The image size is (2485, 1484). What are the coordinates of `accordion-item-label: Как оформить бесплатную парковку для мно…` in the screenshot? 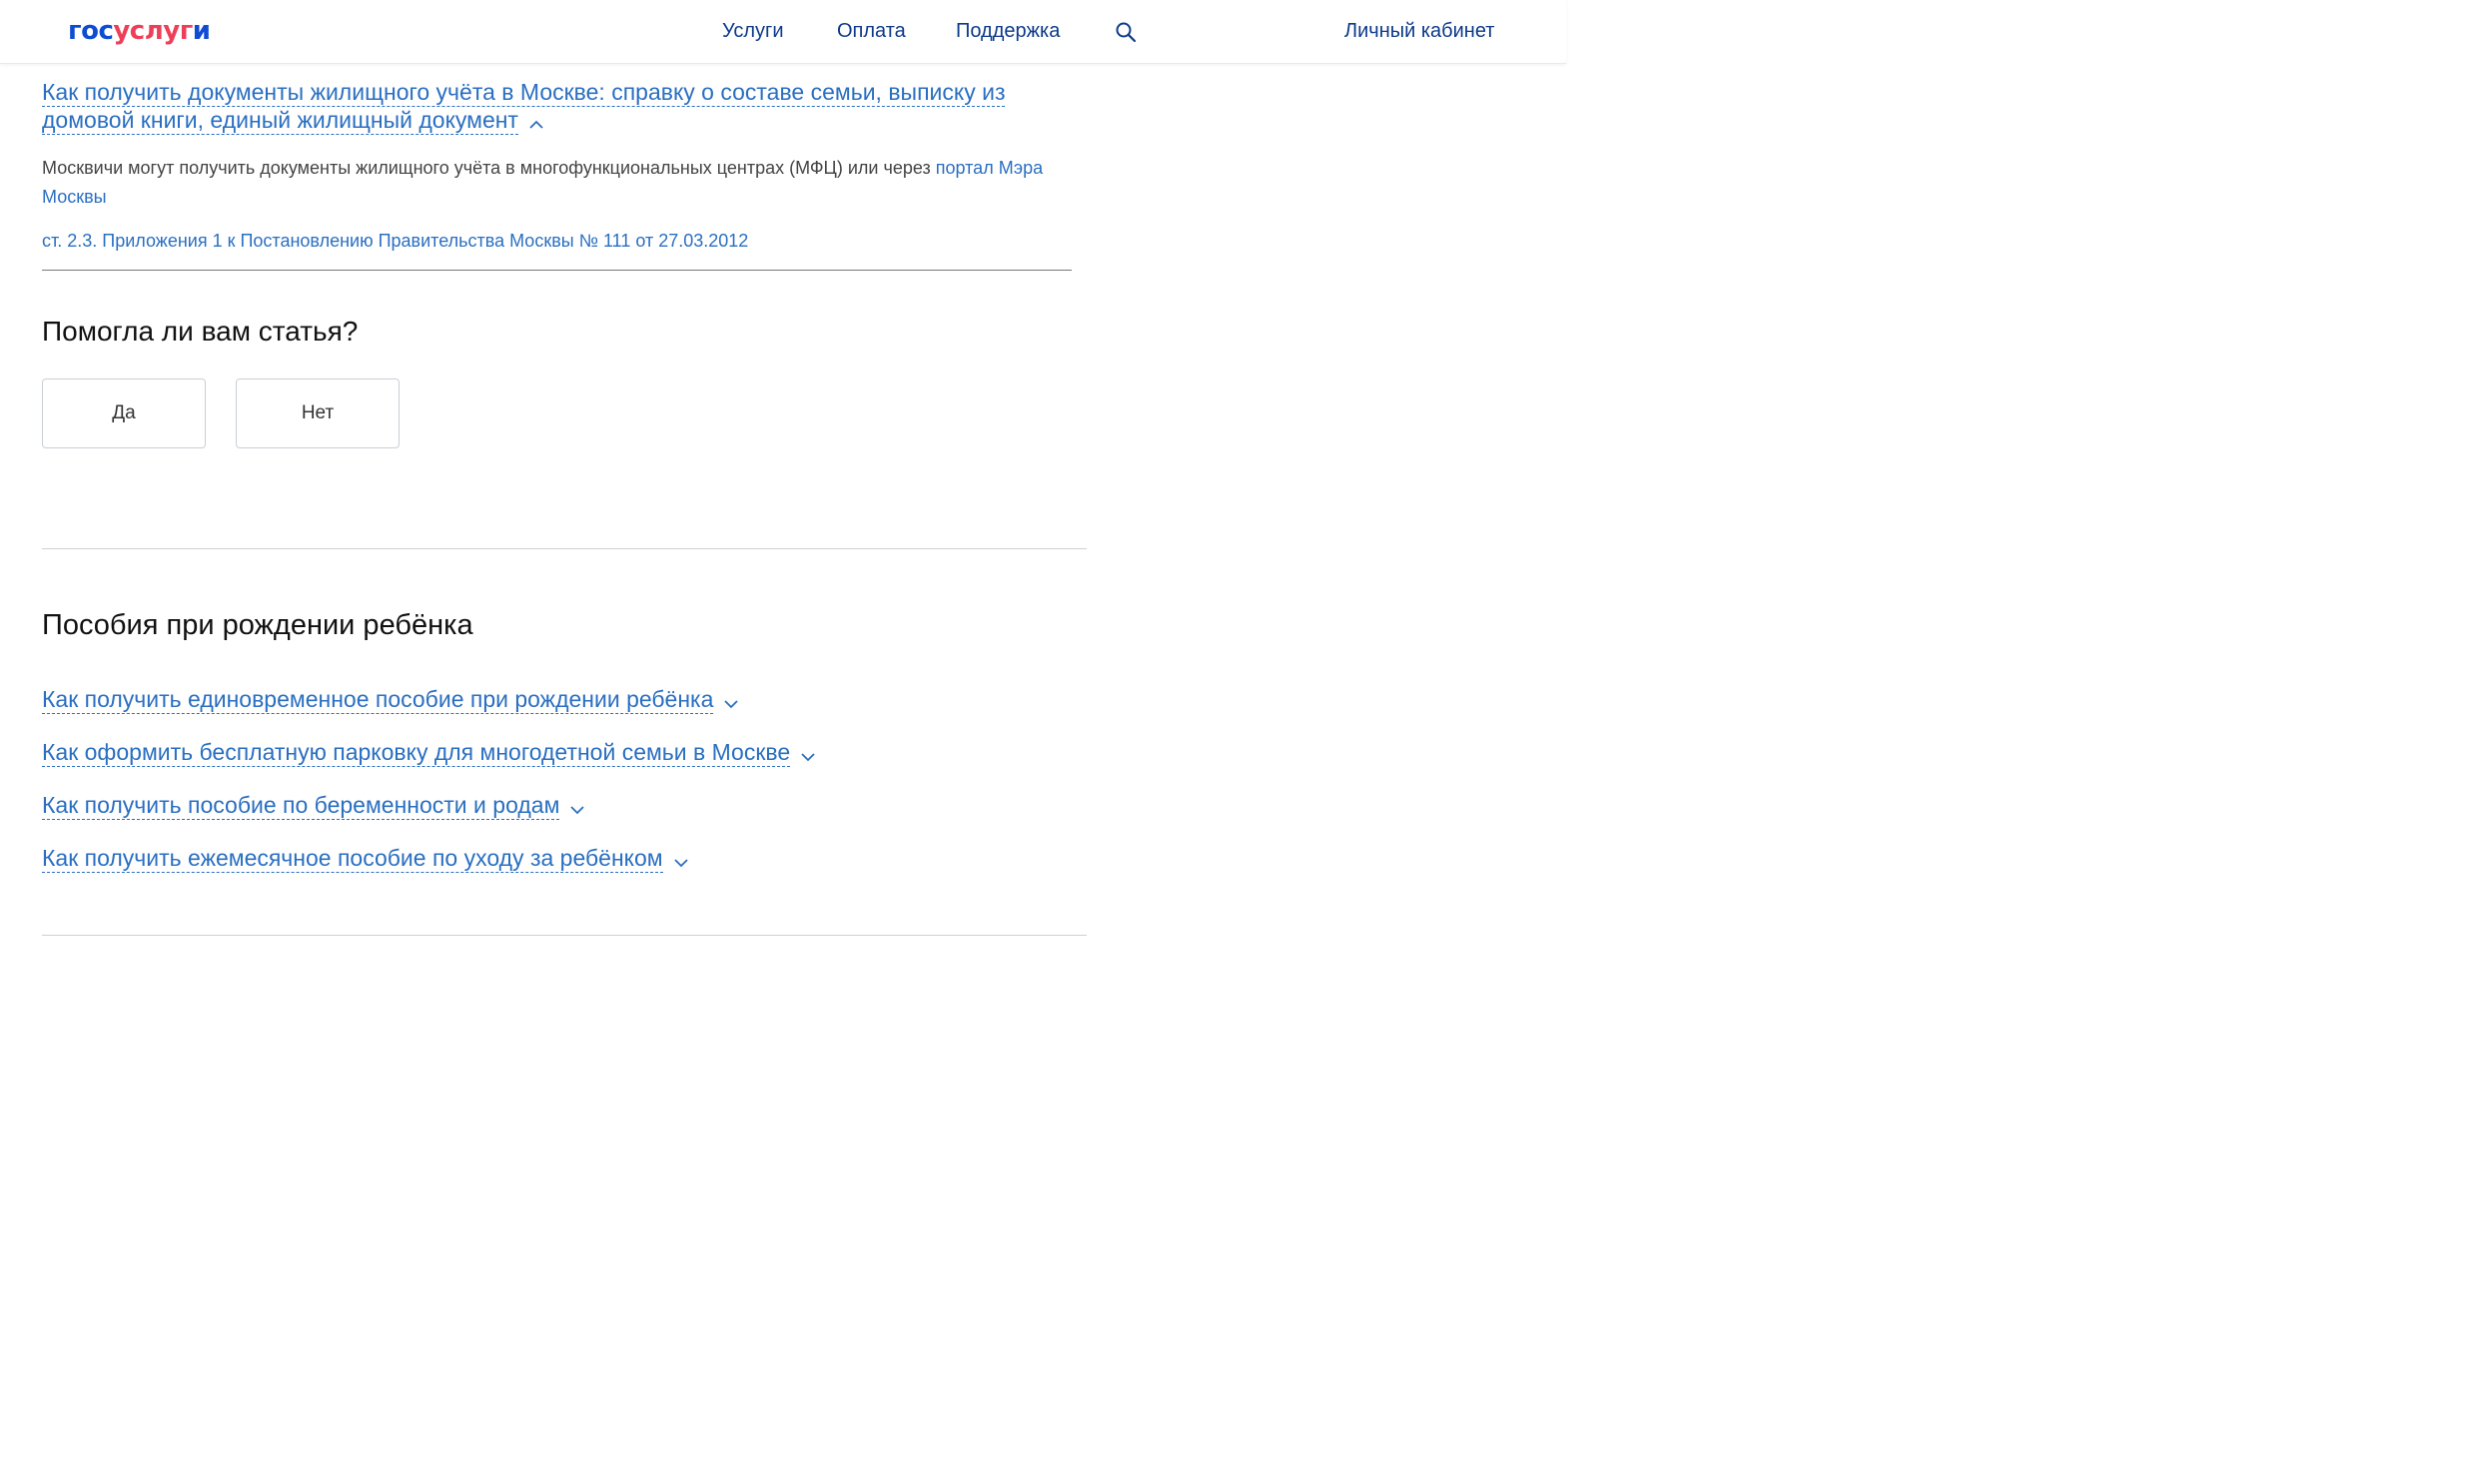 It's located at (416, 753).